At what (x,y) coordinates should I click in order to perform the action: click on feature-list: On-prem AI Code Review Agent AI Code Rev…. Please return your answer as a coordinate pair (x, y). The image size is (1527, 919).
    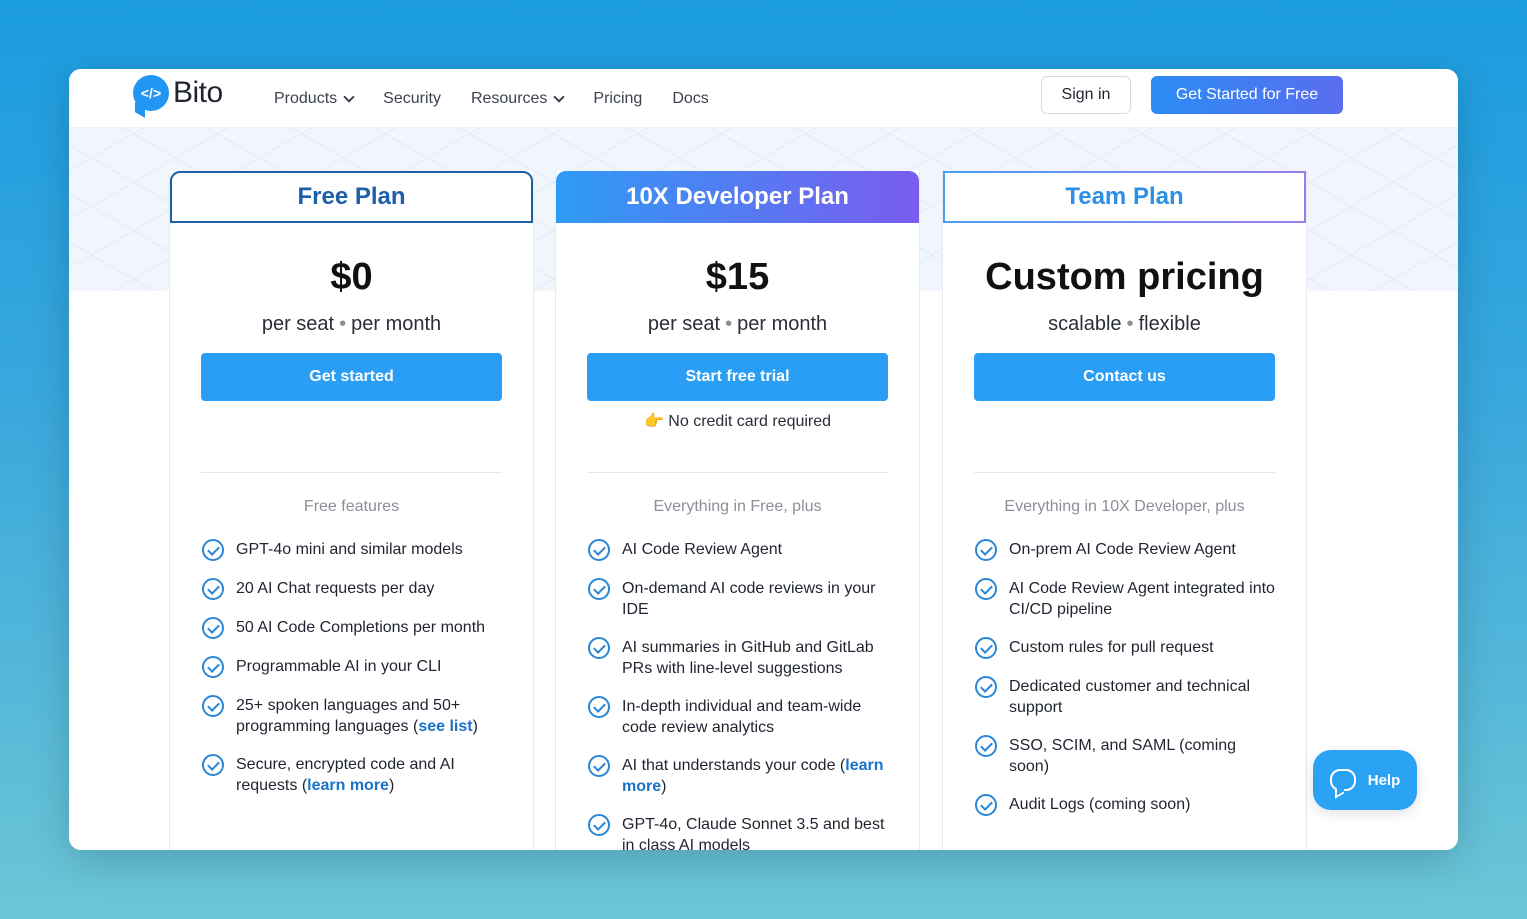
    Looking at the image, I should click on (1127, 686).